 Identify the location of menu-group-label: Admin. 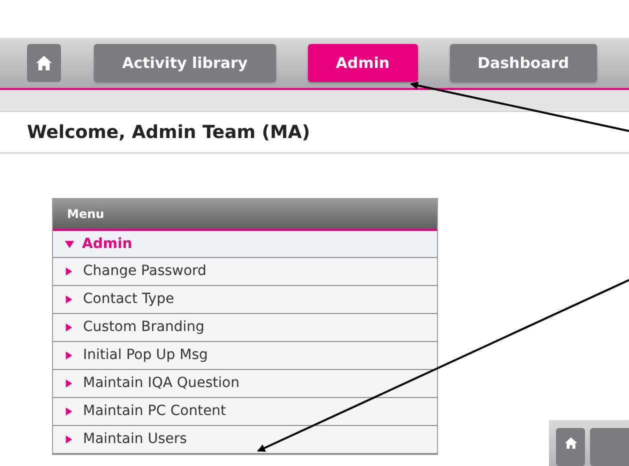
(107, 244).